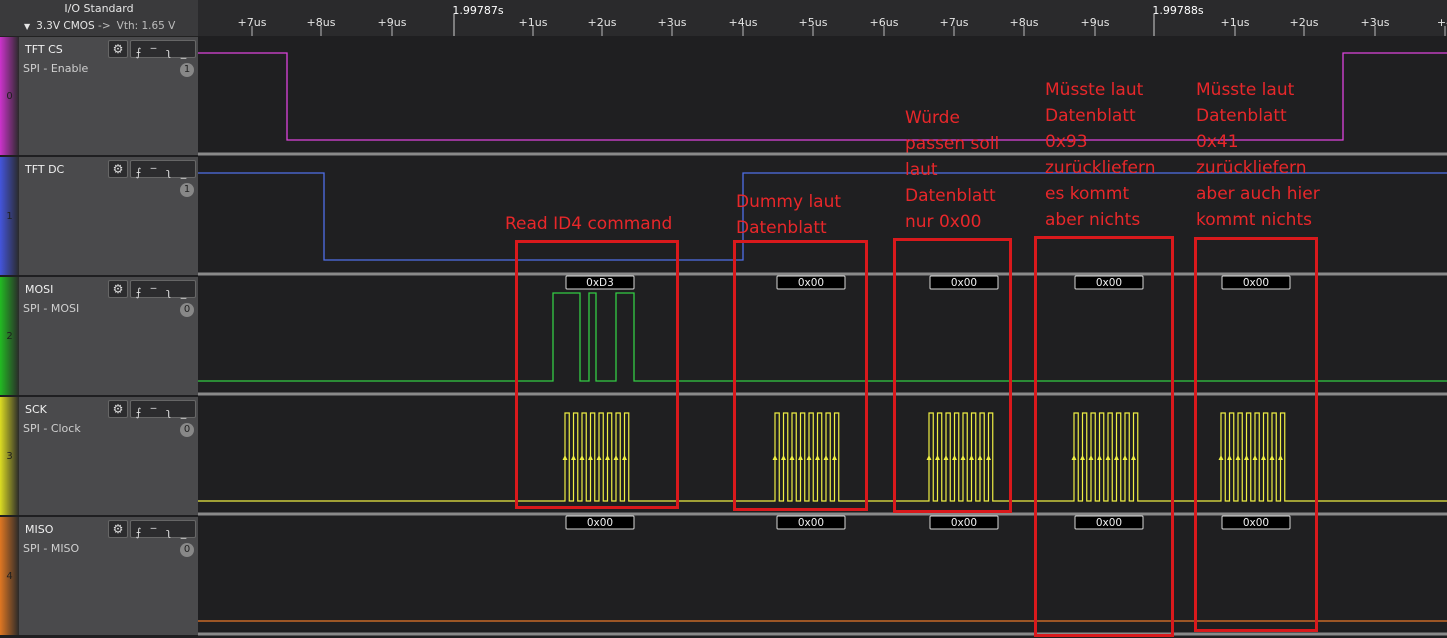  What do you see at coordinates (392, 22) in the screenshot?
I see `ruler-tick-label: +9us` at bounding box center [392, 22].